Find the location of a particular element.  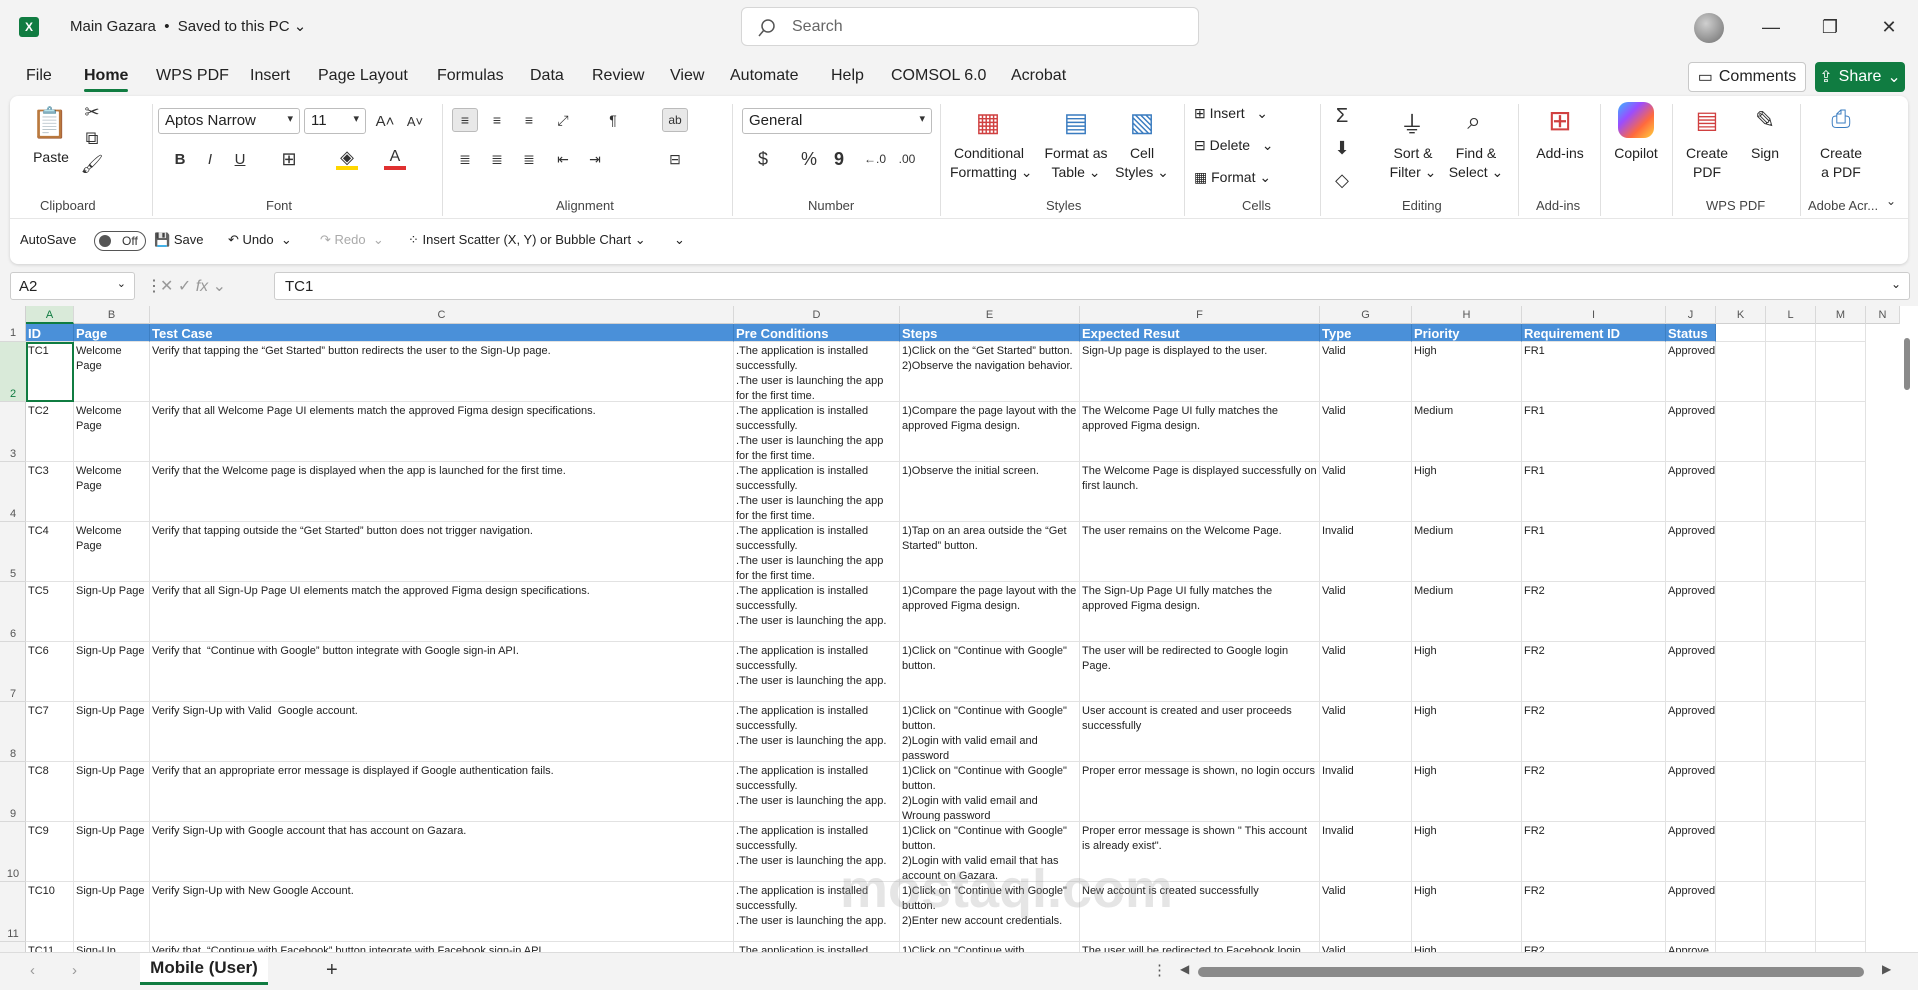

minimize-icon: — is located at coordinates (1771, 27).